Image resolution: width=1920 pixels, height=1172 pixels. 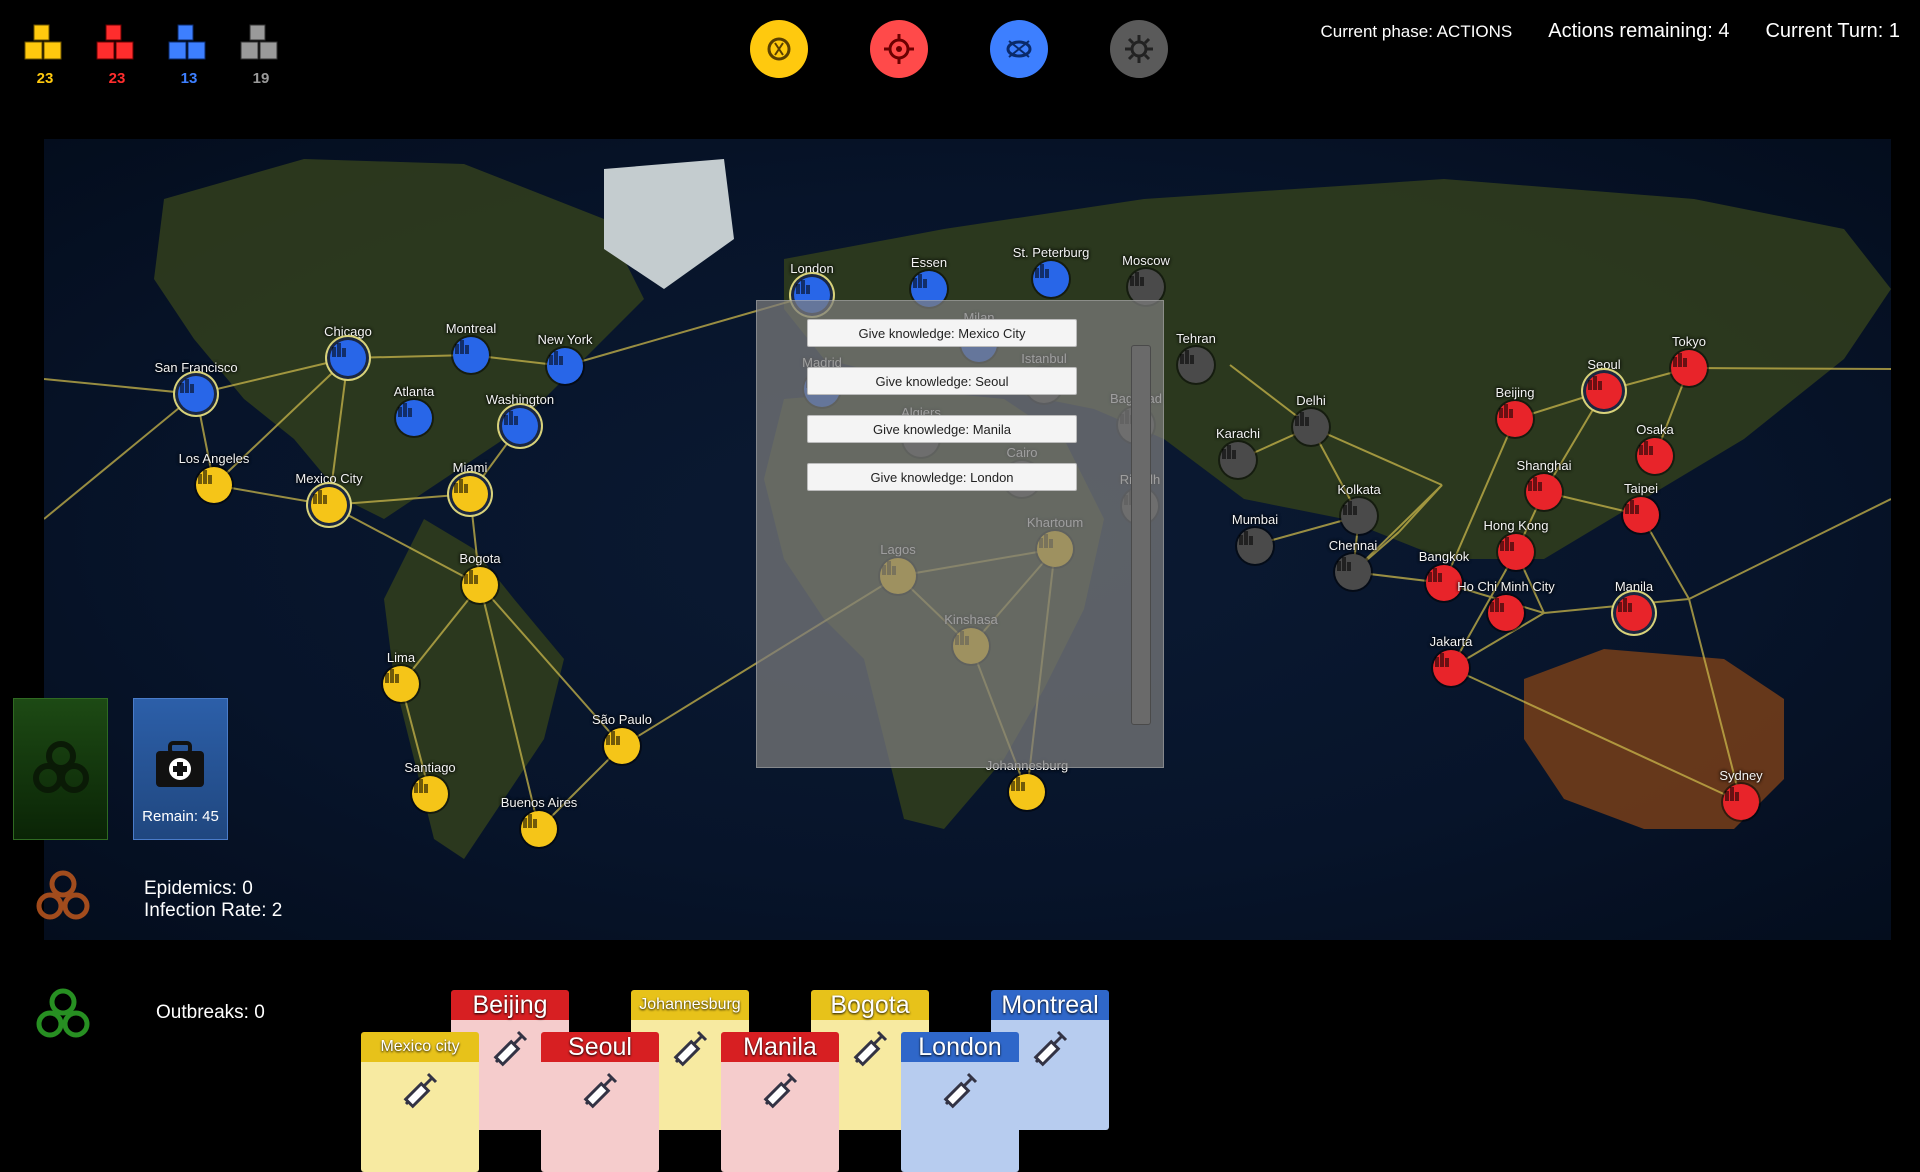 I want to click on city-label-shanghai: Shanghai, so click(x=1544, y=465).